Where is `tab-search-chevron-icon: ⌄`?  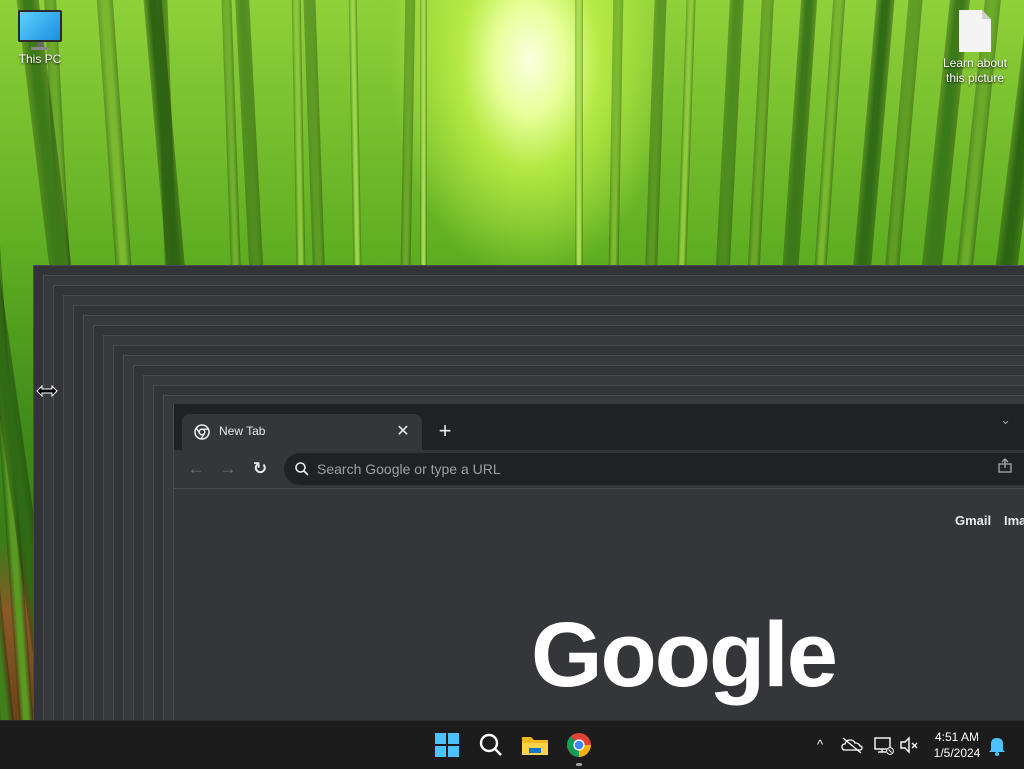 tab-search-chevron-icon: ⌄ is located at coordinates (1005, 420).